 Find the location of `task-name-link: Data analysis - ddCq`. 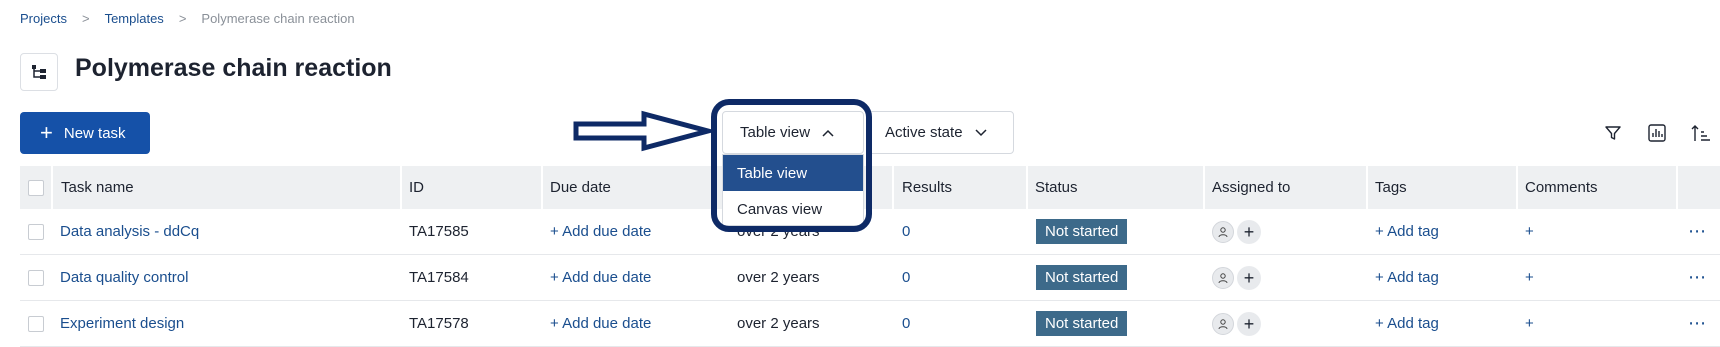

task-name-link: Data analysis - ddCq is located at coordinates (129, 231).